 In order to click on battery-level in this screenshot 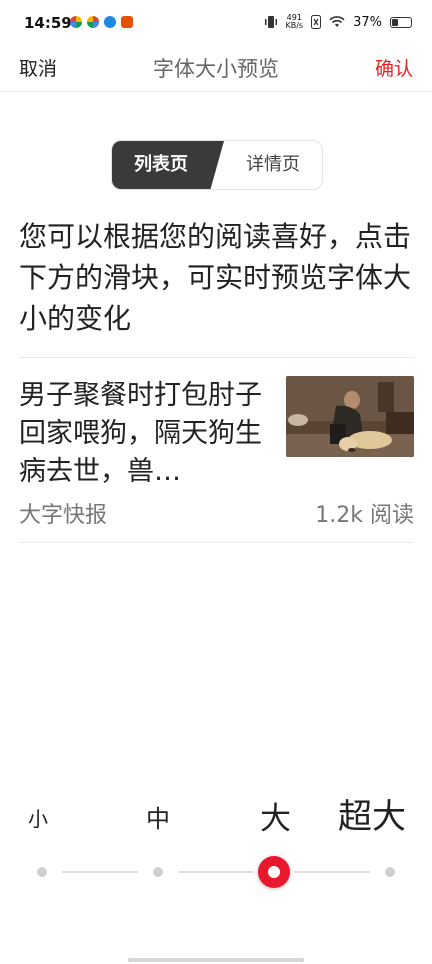, I will do `click(395, 22)`.